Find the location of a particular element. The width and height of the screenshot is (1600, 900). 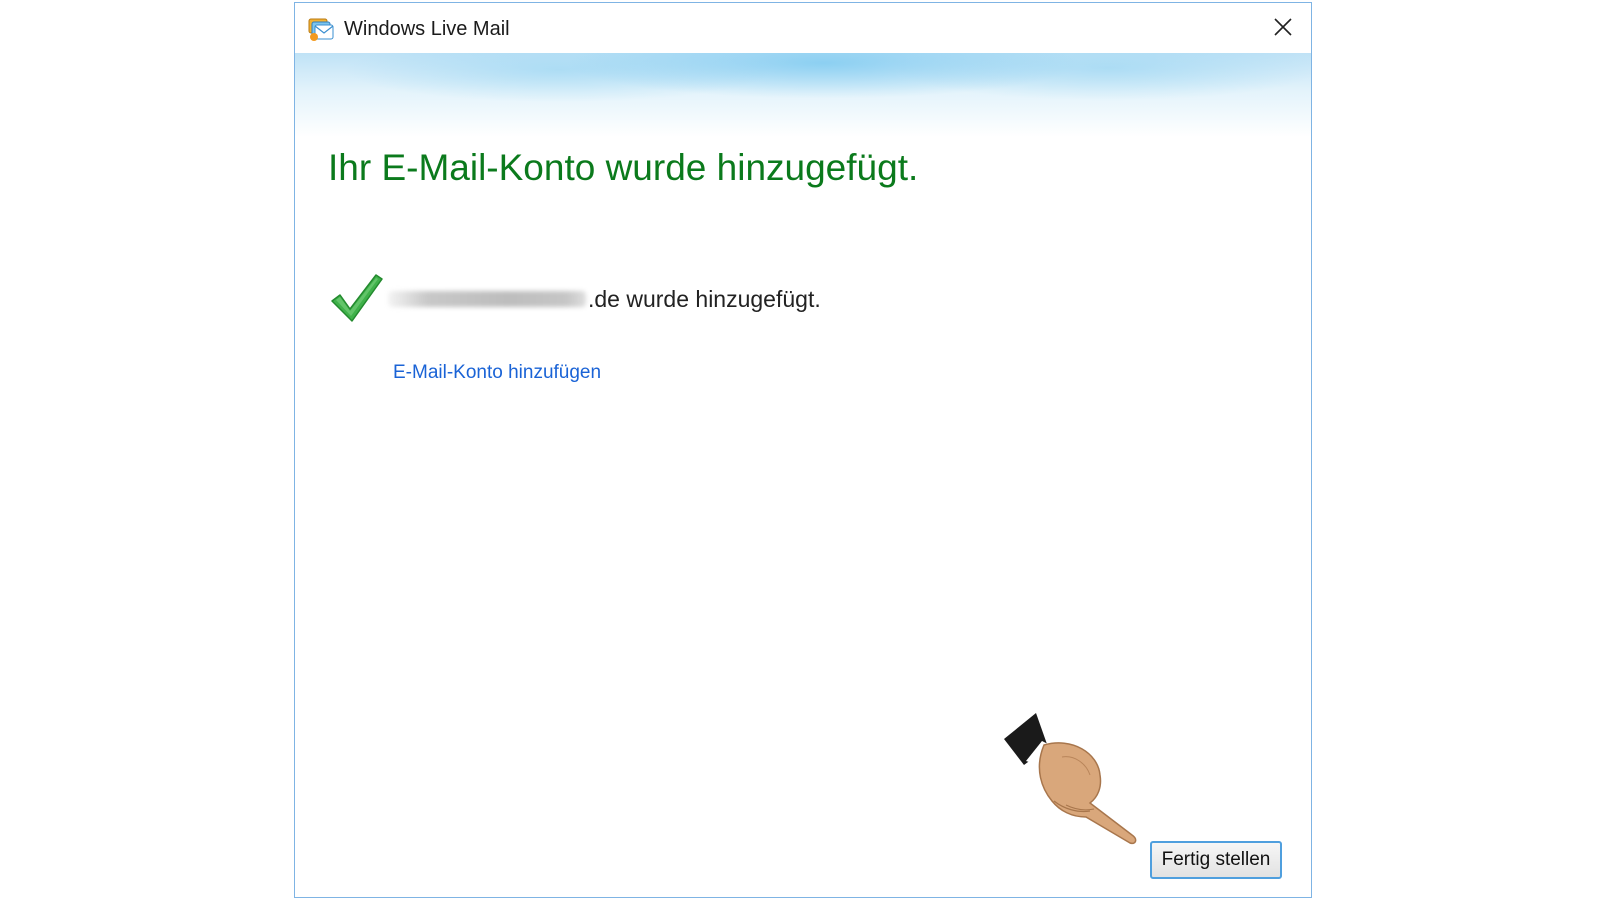

account-status-row: .de wurde hinzugefügt. is located at coordinates (678, 299).